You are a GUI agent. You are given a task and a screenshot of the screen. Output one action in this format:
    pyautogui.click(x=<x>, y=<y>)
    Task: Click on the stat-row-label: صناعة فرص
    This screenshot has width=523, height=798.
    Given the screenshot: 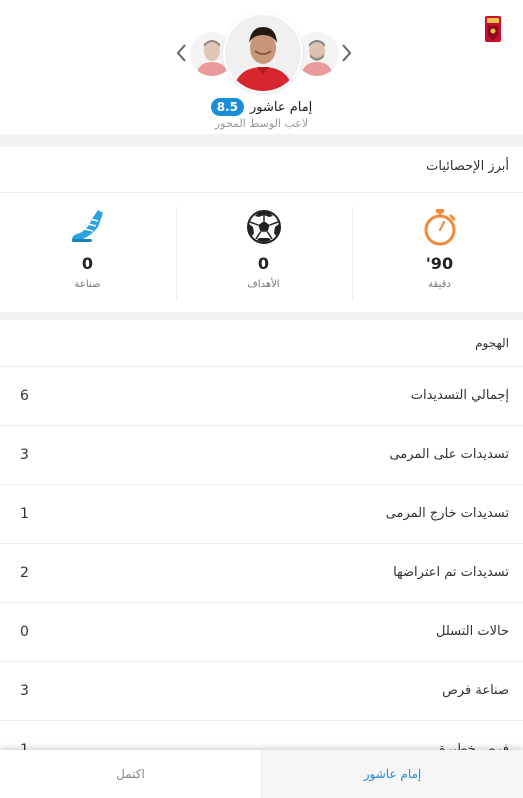 What is the action you would take?
    pyautogui.click(x=475, y=690)
    